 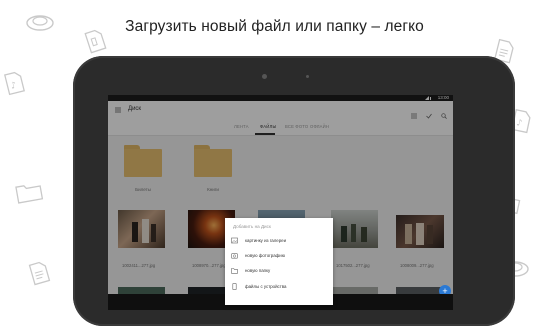 I want to click on text-file-icon, so click(x=39, y=273).